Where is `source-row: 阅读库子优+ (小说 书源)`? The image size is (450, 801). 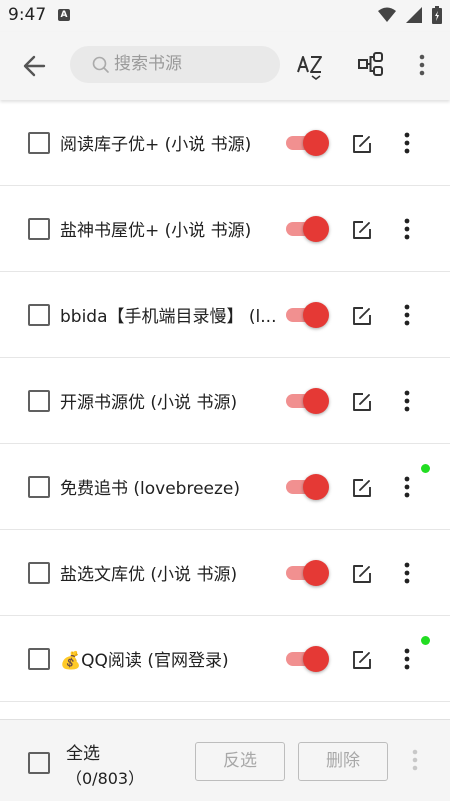
source-row: 阅读库子优+ (小说 书源) is located at coordinates (225, 143).